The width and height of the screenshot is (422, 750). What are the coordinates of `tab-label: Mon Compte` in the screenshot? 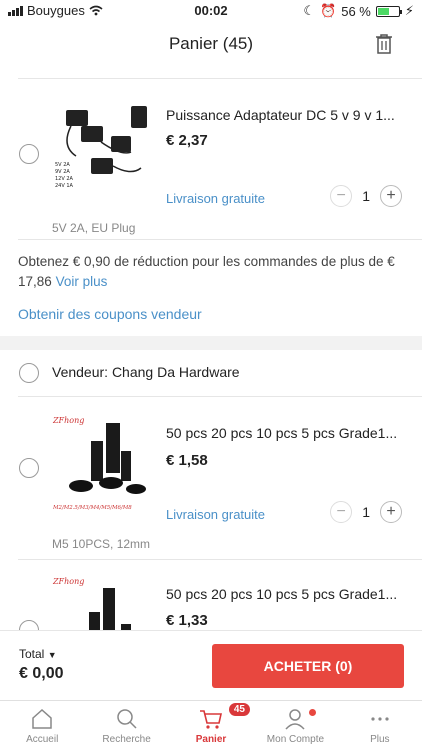 It's located at (295, 739).